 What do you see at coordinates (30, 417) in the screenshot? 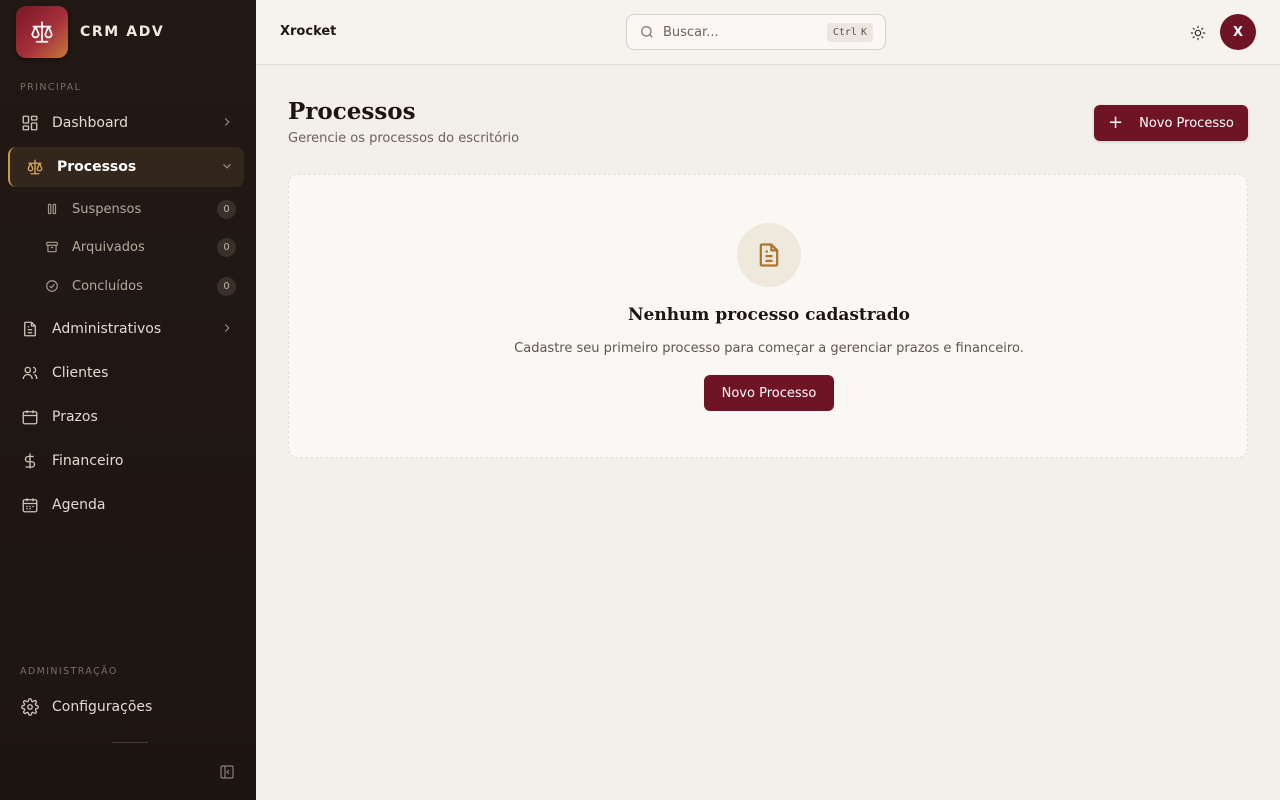
I see `calendar-icon` at bounding box center [30, 417].